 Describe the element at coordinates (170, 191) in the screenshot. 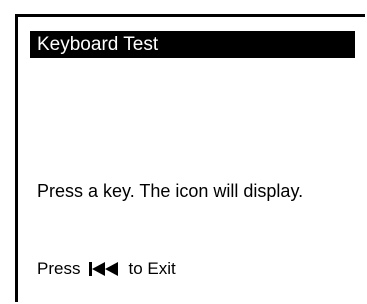

I see `instruction-message: Press a key. The icon will display.` at that location.